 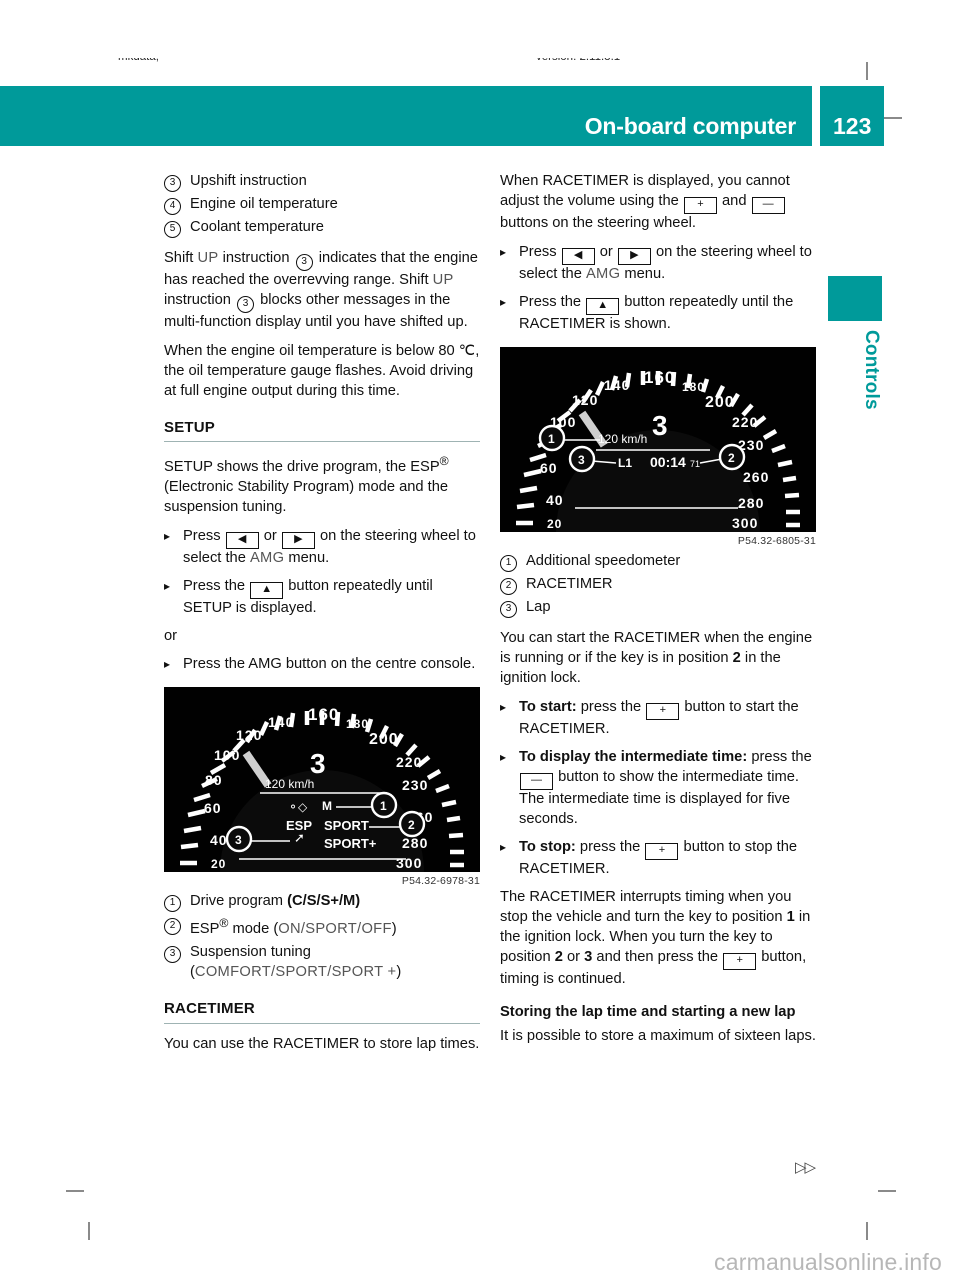 What do you see at coordinates (257, 227) in the screenshot?
I see `legend-label: Coolant temperature` at bounding box center [257, 227].